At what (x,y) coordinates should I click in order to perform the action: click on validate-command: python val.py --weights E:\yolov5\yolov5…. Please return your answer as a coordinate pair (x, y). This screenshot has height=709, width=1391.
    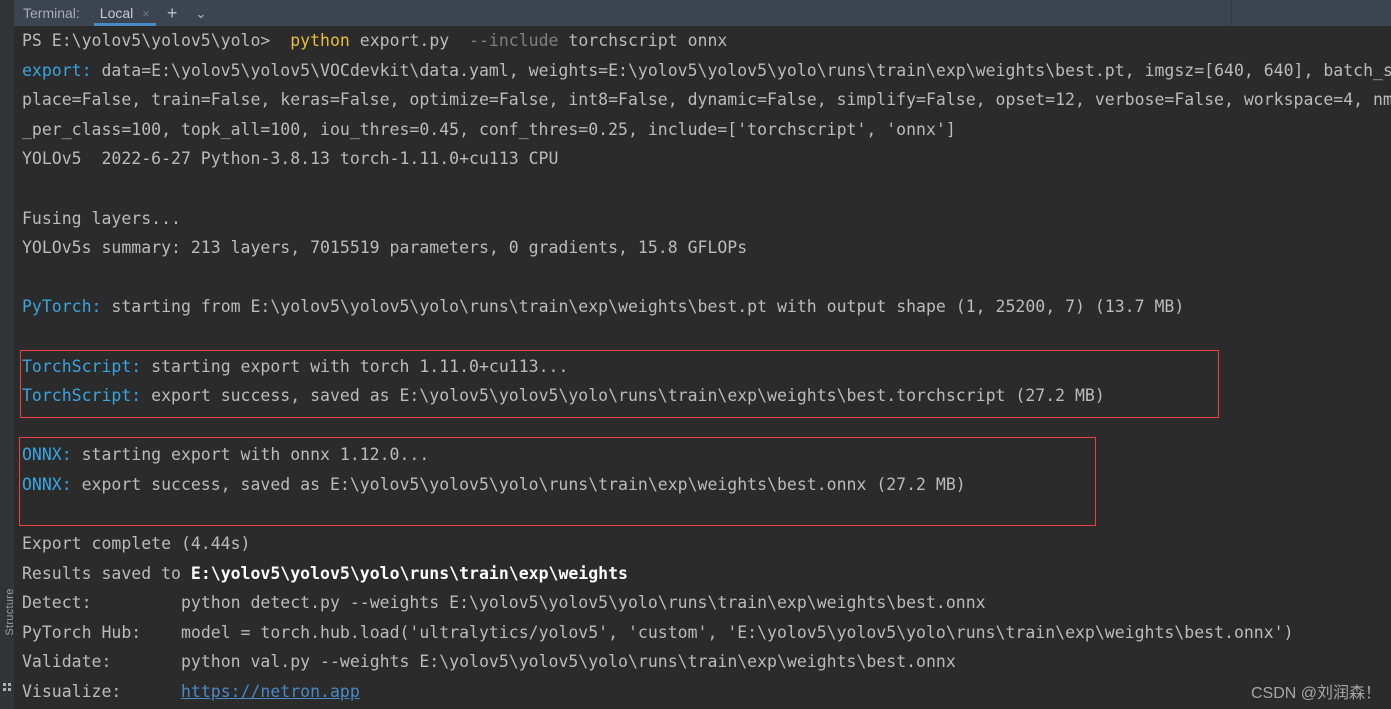
    Looking at the image, I should click on (568, 662).